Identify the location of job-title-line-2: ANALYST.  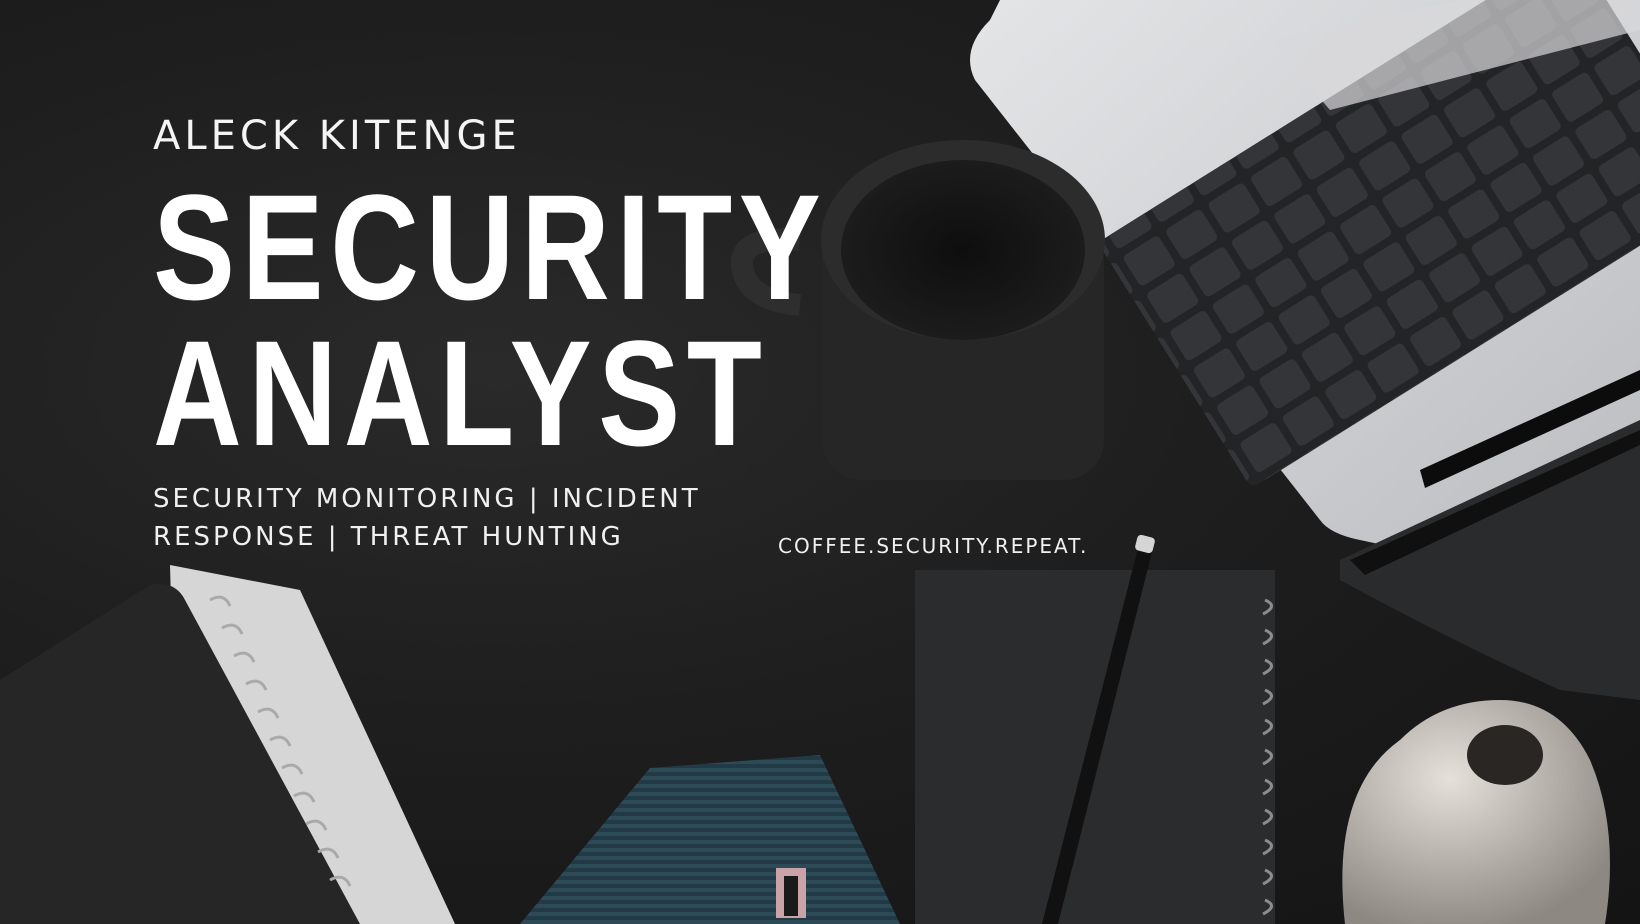
(461, 393).